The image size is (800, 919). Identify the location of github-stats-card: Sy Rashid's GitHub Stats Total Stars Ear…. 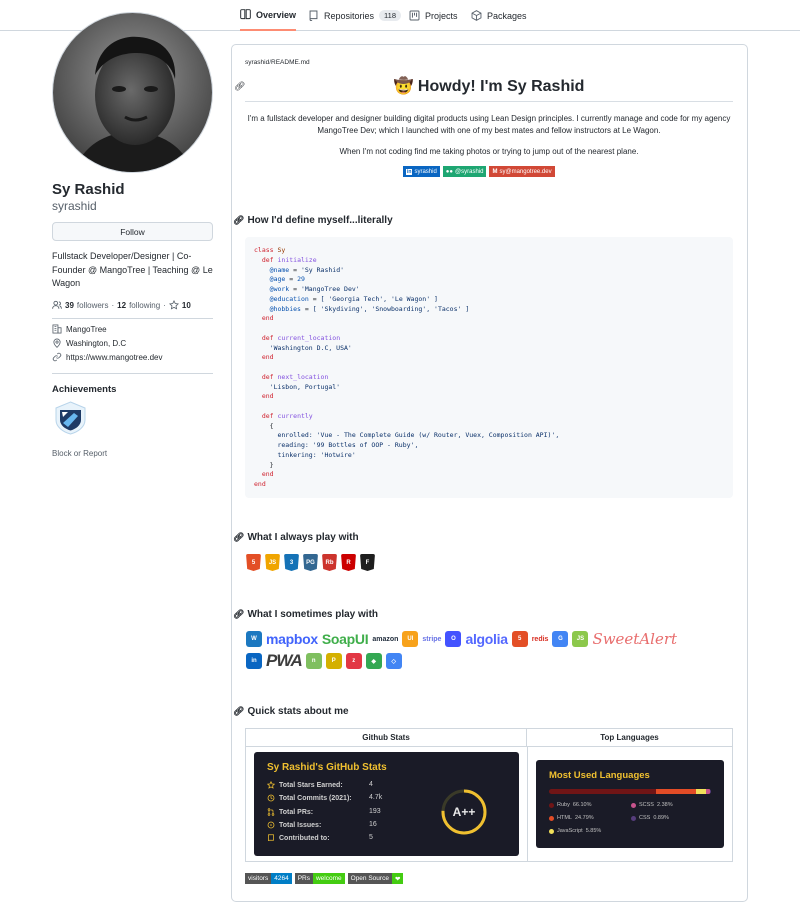
(386, 804).